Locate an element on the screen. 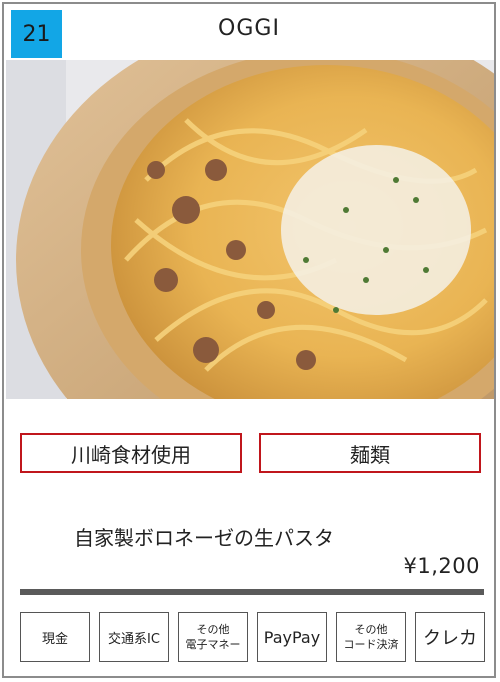 The height and width of the screenshot is (682, 500). payment-label-line2: 電子マネー is located at coordinates (213, 644).